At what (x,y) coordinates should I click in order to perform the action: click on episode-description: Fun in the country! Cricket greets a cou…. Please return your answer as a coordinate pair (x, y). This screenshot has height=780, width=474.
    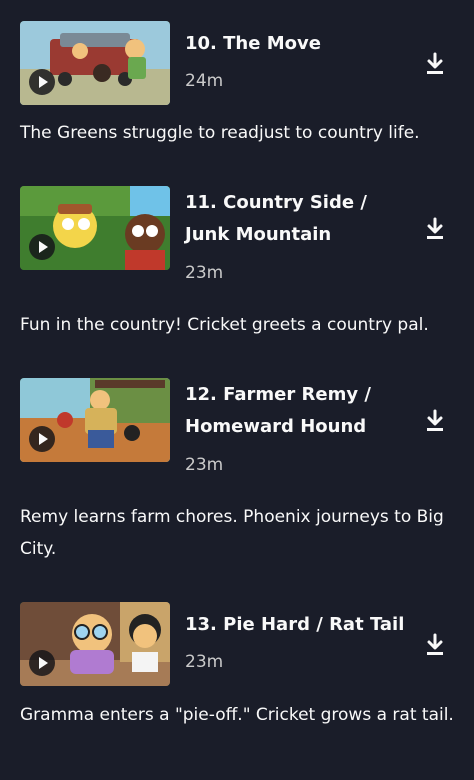
    Looking at the image, I should click on (224, 325).